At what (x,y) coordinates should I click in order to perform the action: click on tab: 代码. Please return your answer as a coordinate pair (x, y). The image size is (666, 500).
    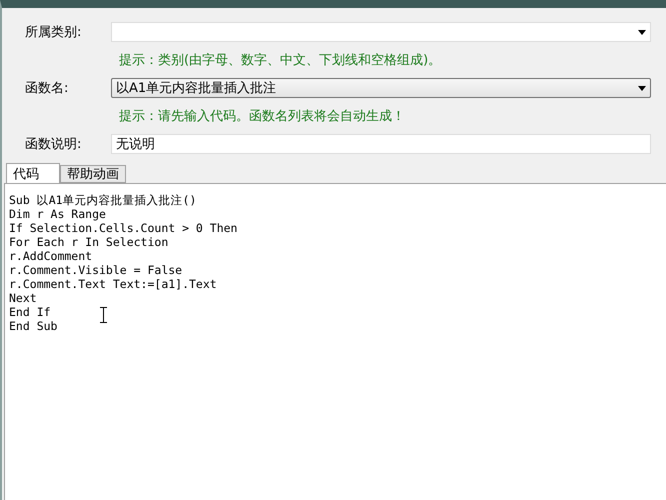
    Looking at the image, I should click on (33, 173).